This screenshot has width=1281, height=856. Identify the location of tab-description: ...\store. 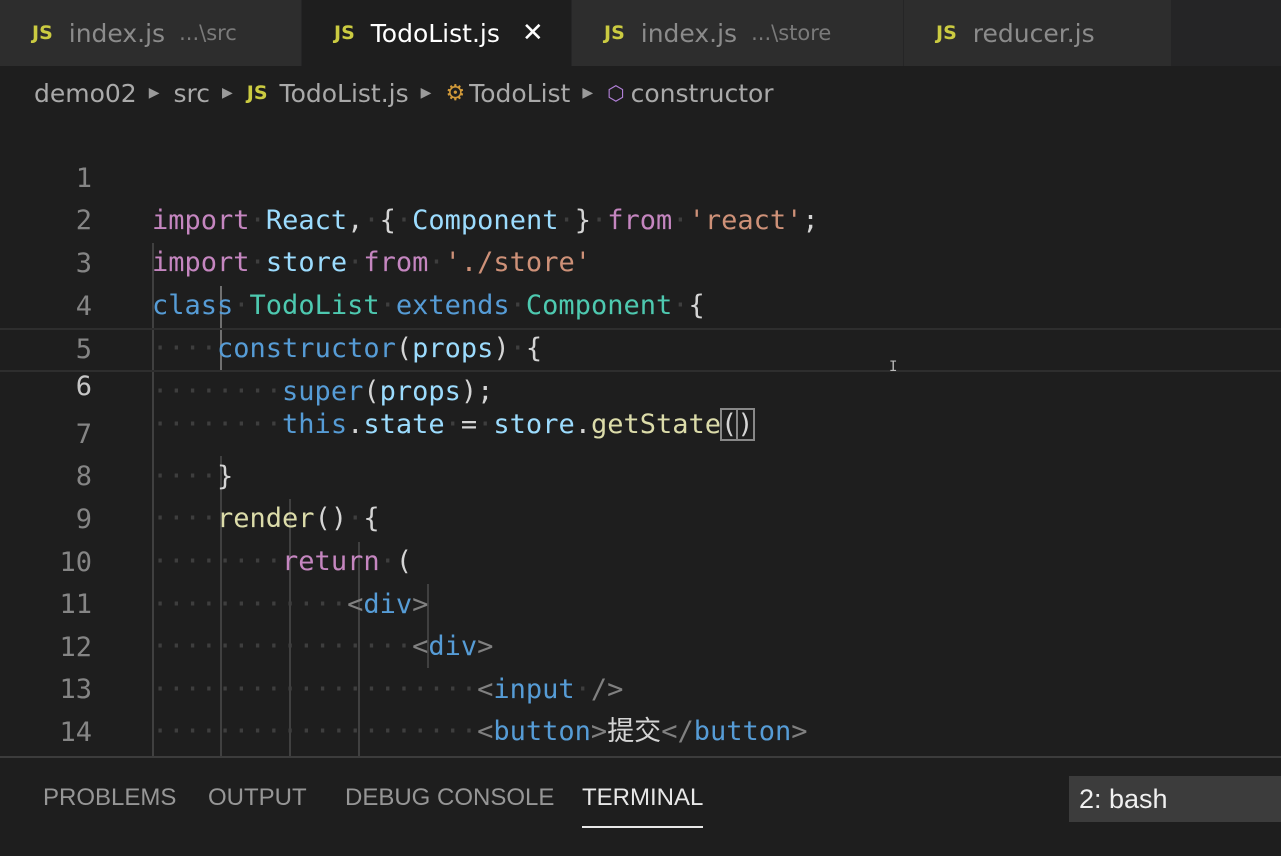
(791, 33).